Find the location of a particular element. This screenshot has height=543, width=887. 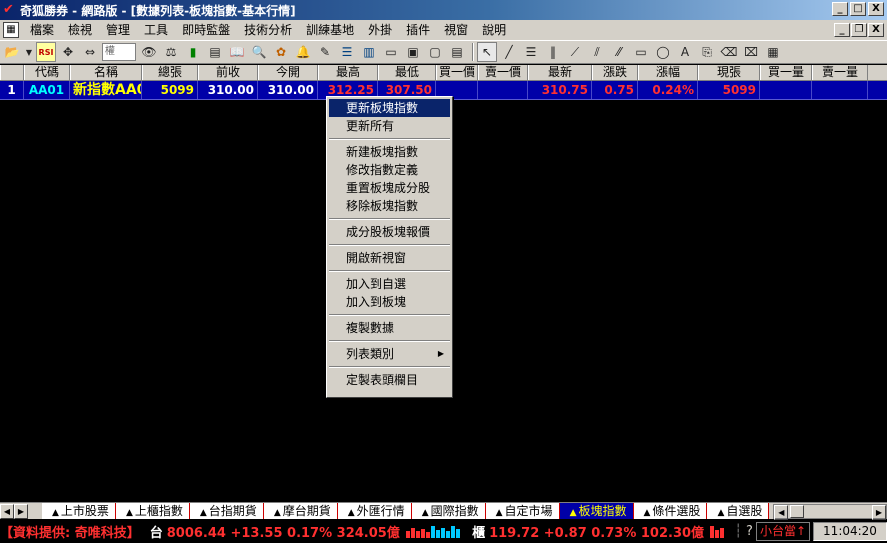

menu-item: 檢視 is located at coordinates (80, 30).